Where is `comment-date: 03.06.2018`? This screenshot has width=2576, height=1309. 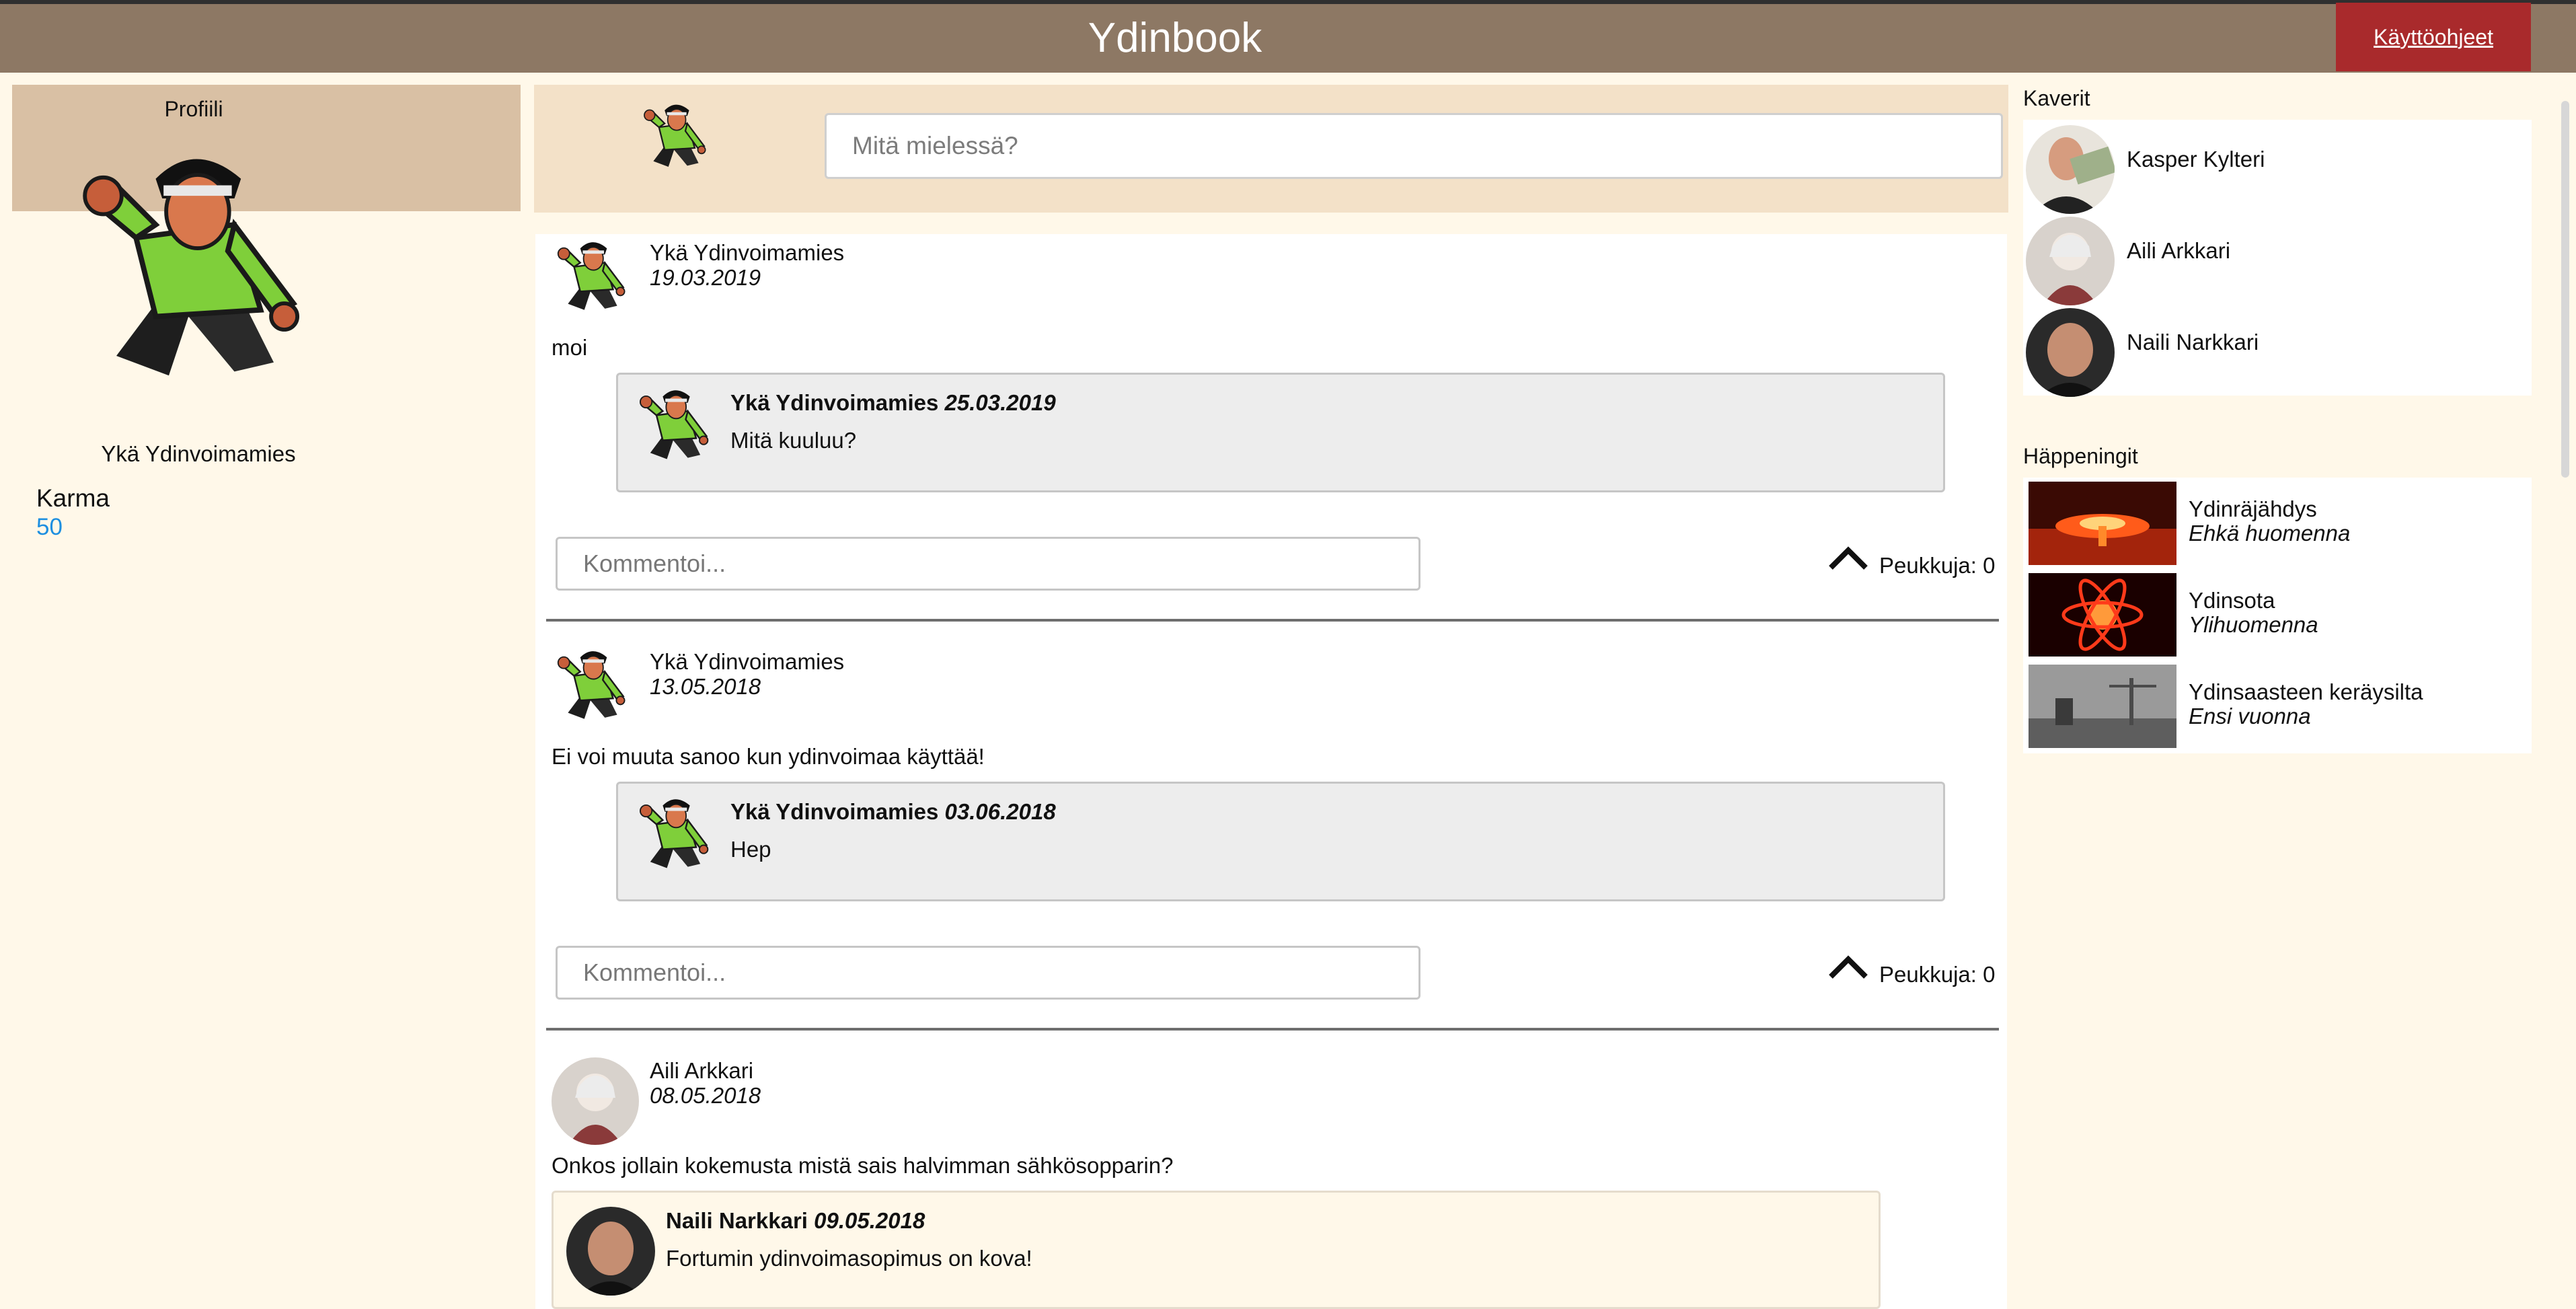
comment-date: 03.06.2018 is located at coordinates (1000, 811).